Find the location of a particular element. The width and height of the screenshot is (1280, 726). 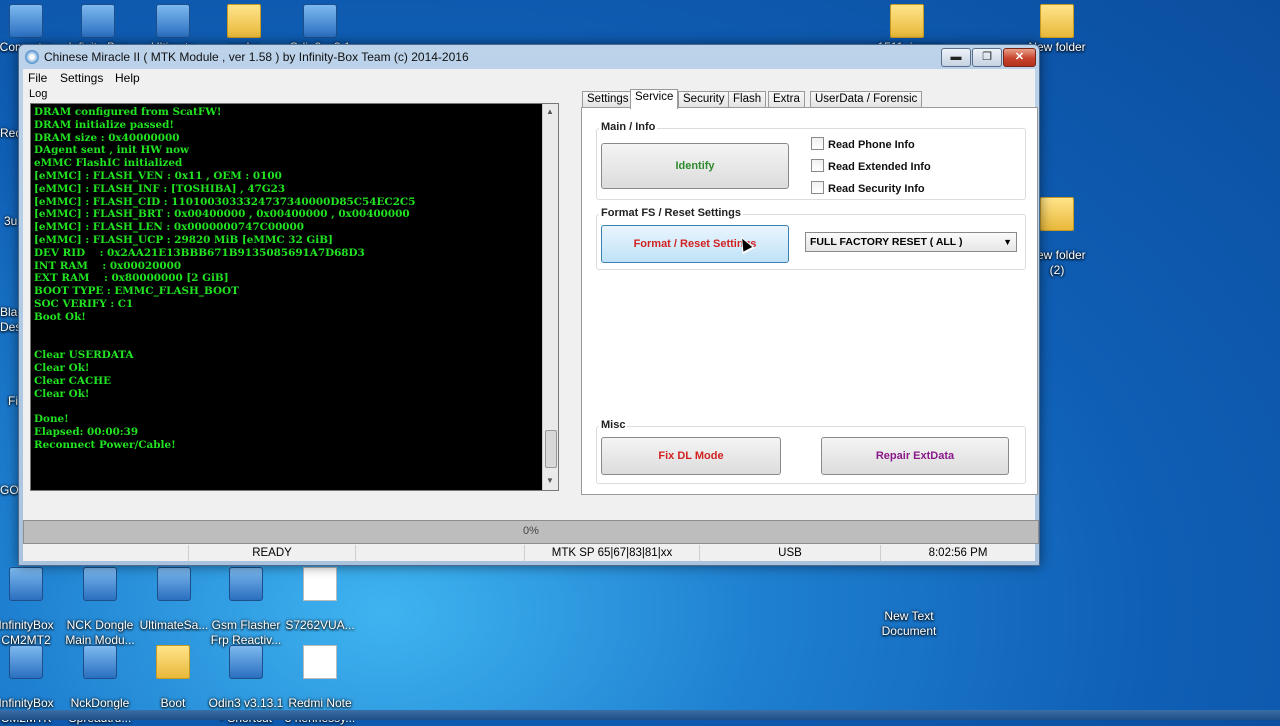

status-time: 8:02:56 PM is located at coordinates (958, 553).